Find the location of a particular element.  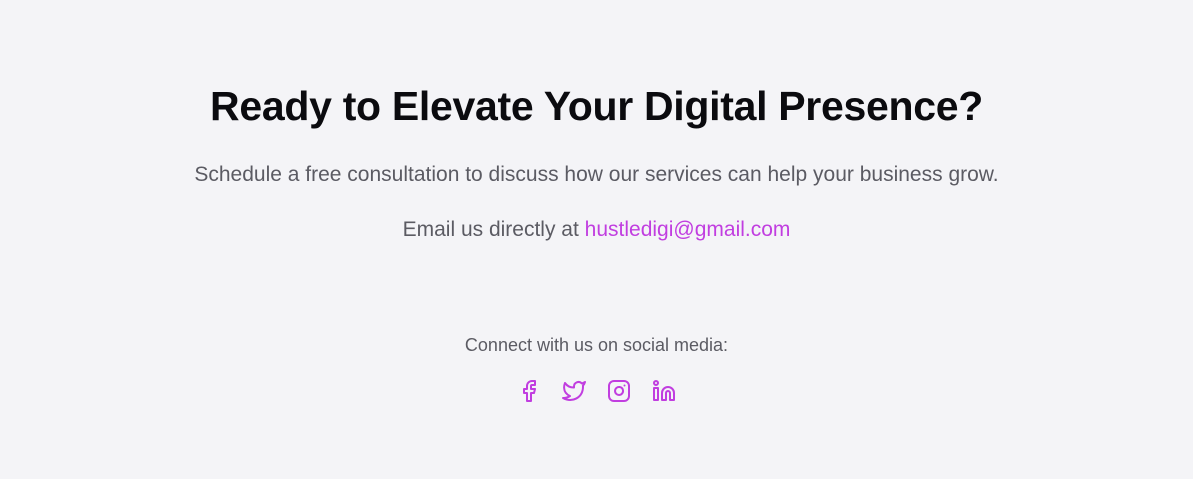

social-links is located at coordinates (596, 391).